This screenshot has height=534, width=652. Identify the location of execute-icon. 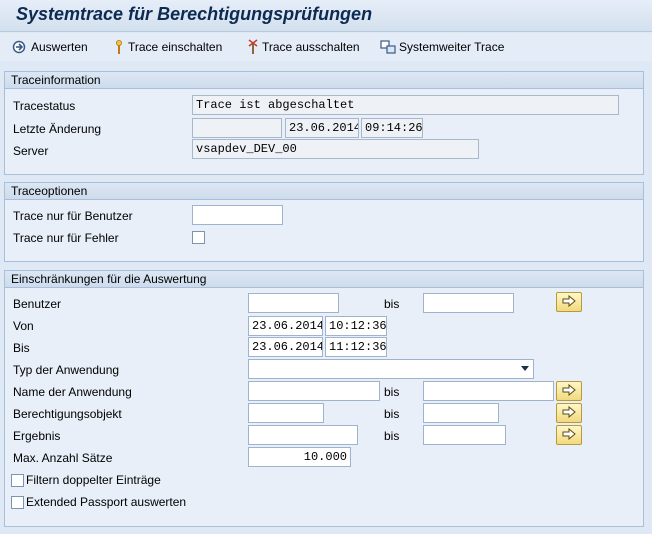
(20, 47).